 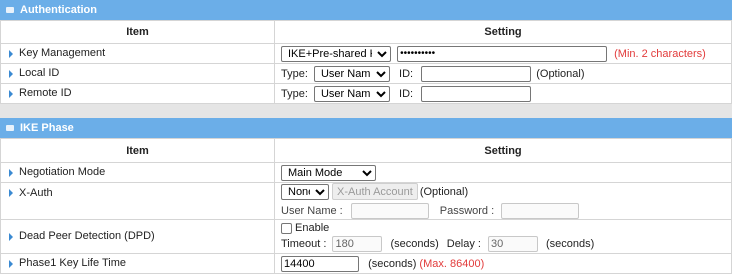 I want to click on pre-shared-key-input, so click(x=502, y=53).